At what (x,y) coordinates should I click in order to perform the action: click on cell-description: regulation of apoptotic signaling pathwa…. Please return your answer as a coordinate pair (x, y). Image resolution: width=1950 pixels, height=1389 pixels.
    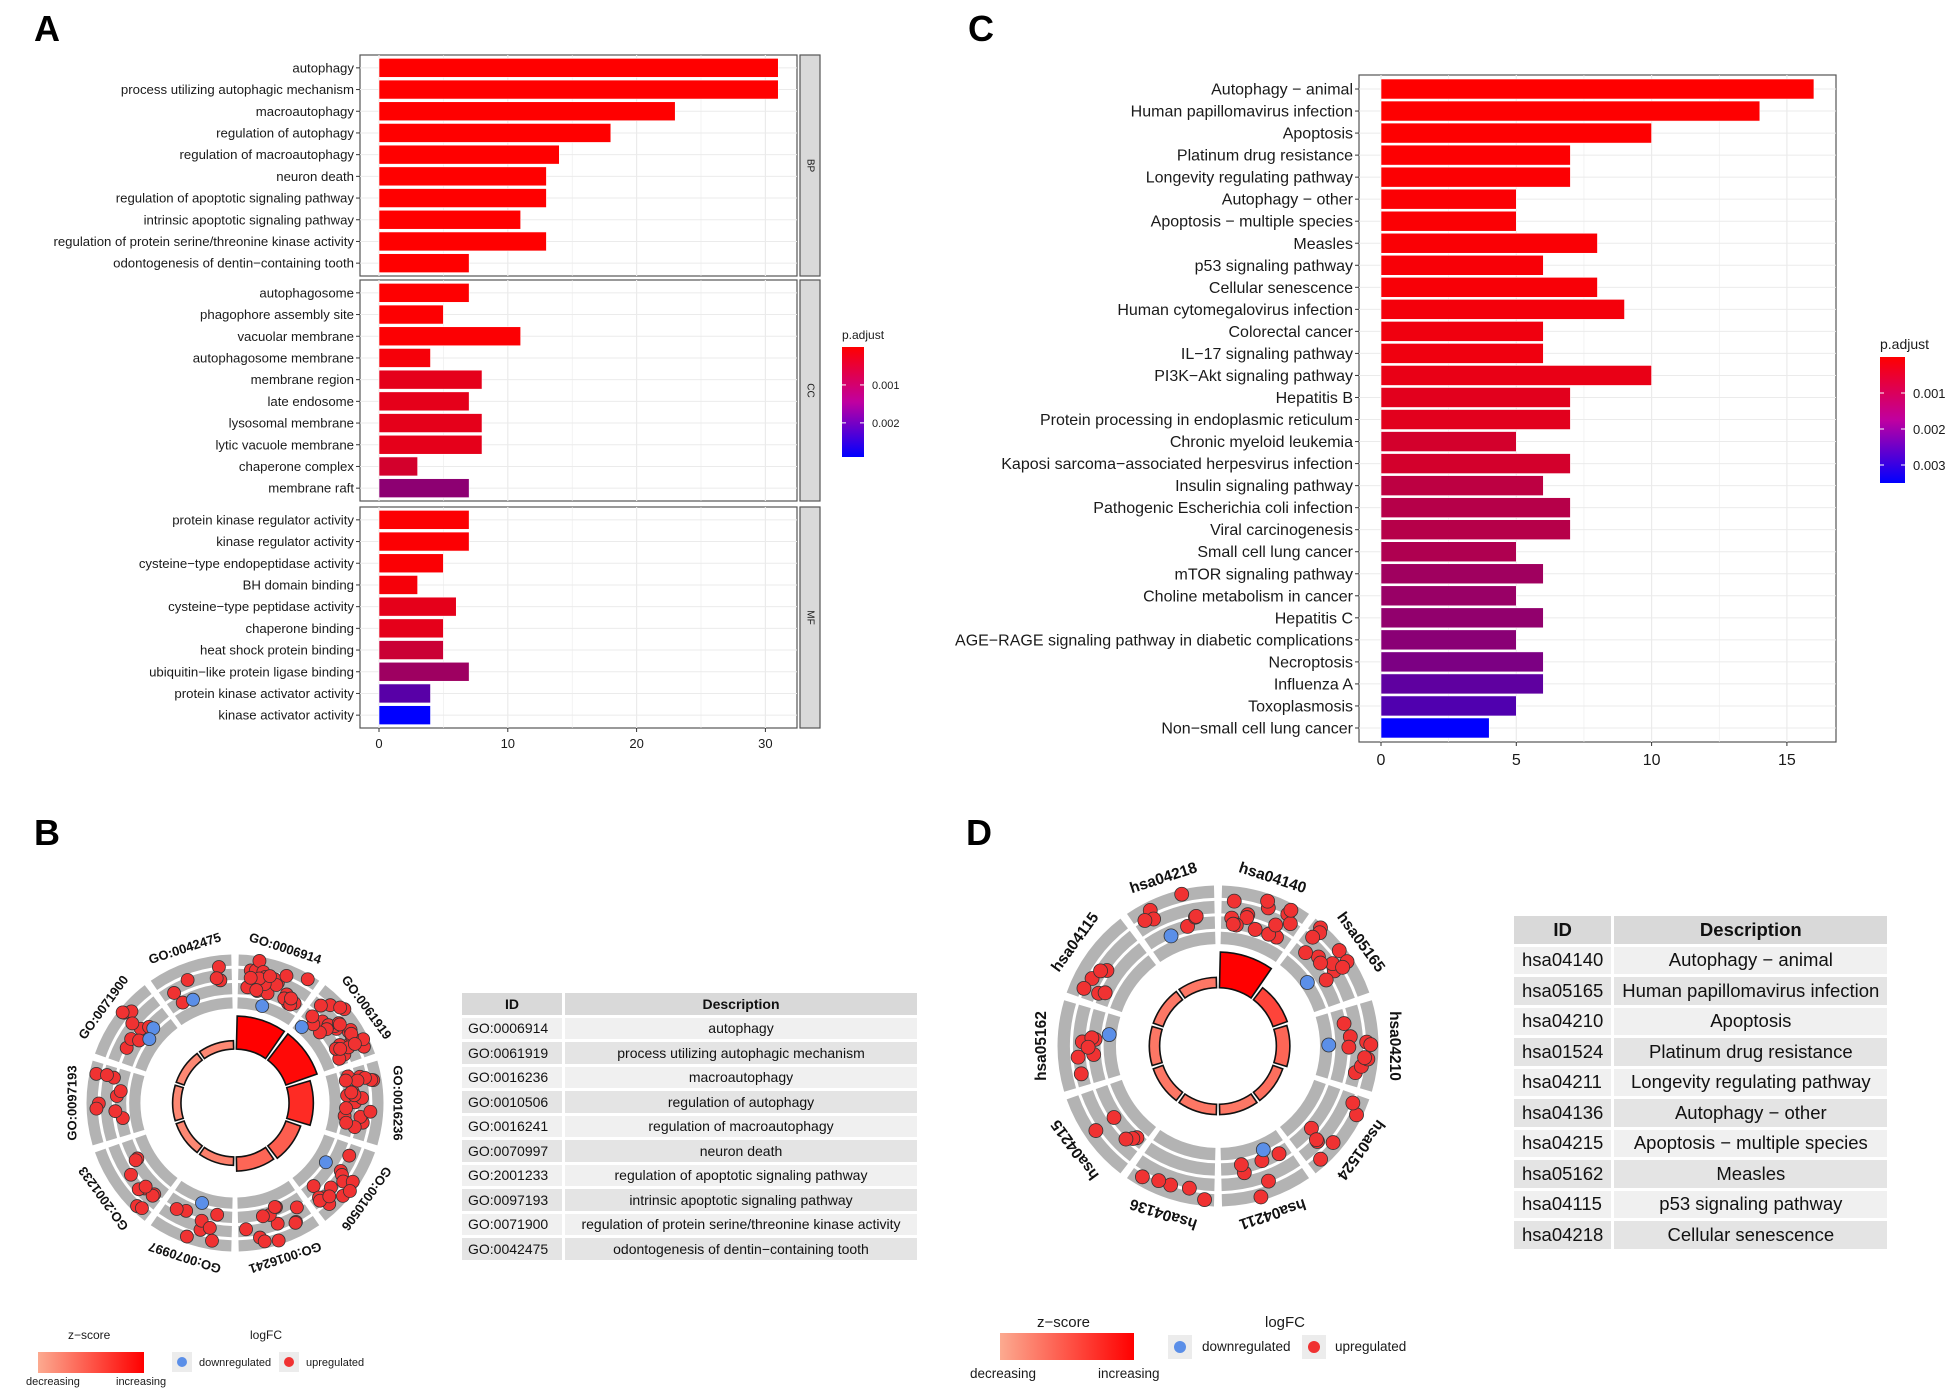
    Looking at the image, I should click on (741, 1175).